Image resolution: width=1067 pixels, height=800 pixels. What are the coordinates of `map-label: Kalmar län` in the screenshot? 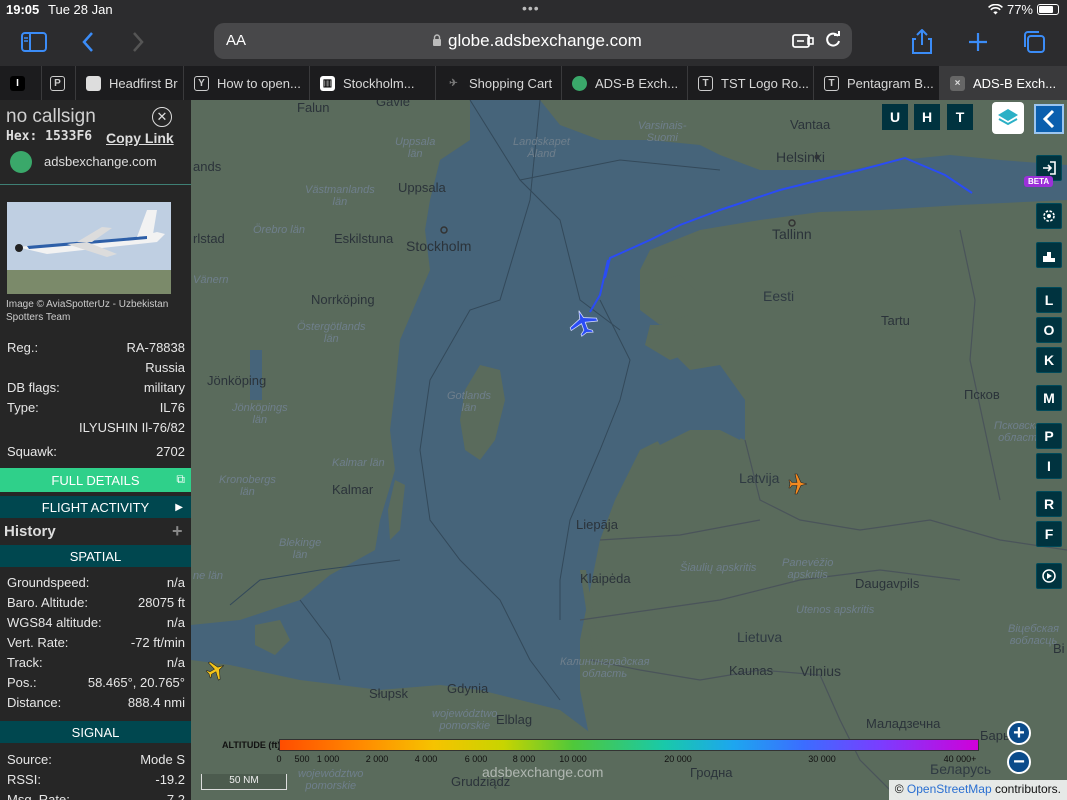 It's located at (358, 463).